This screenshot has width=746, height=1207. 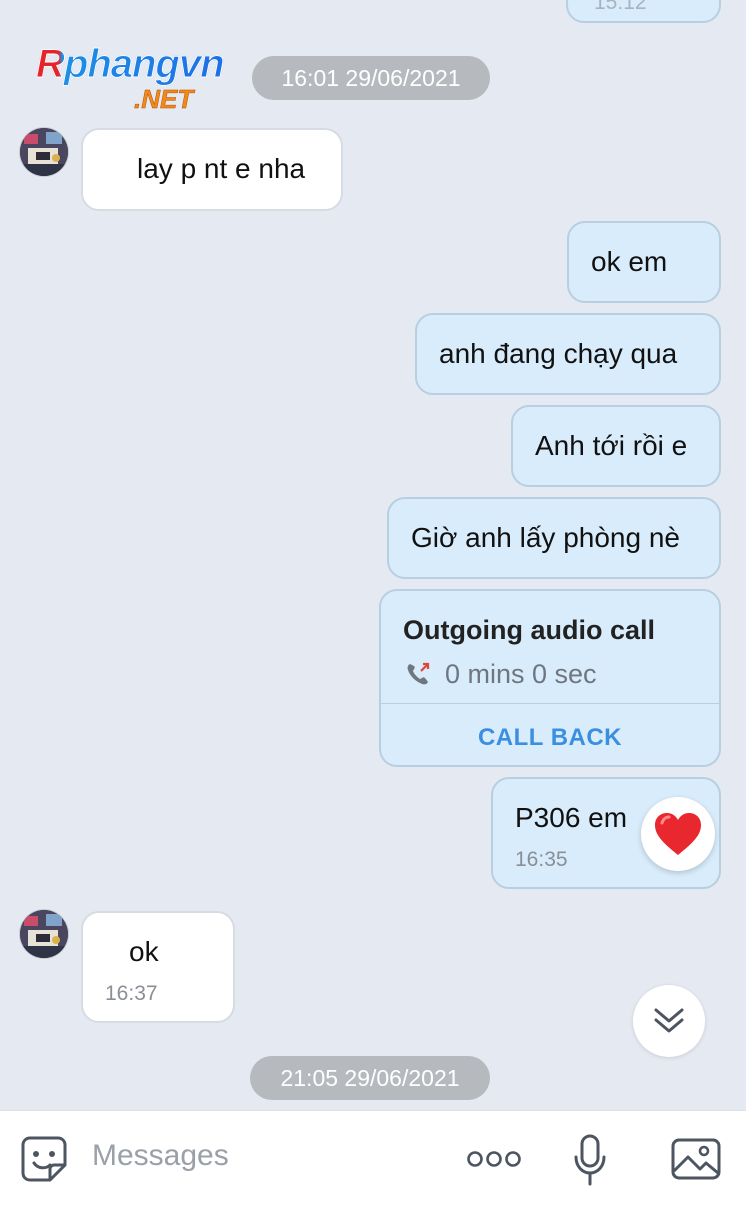 What do you see at coordinates (221, 168) in the screenshot?
I see `message-text: lay p nt e nha` at bounding box center [221, 168].